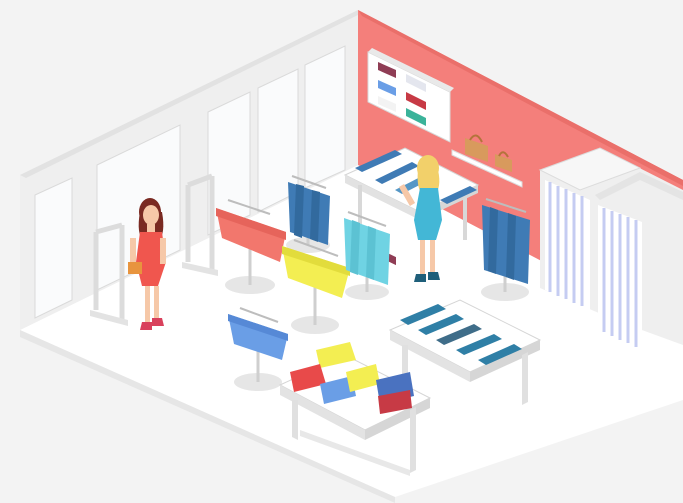 This screenshot has width=683, height=503. I want to click on handbag-icon, so click(135, 268).